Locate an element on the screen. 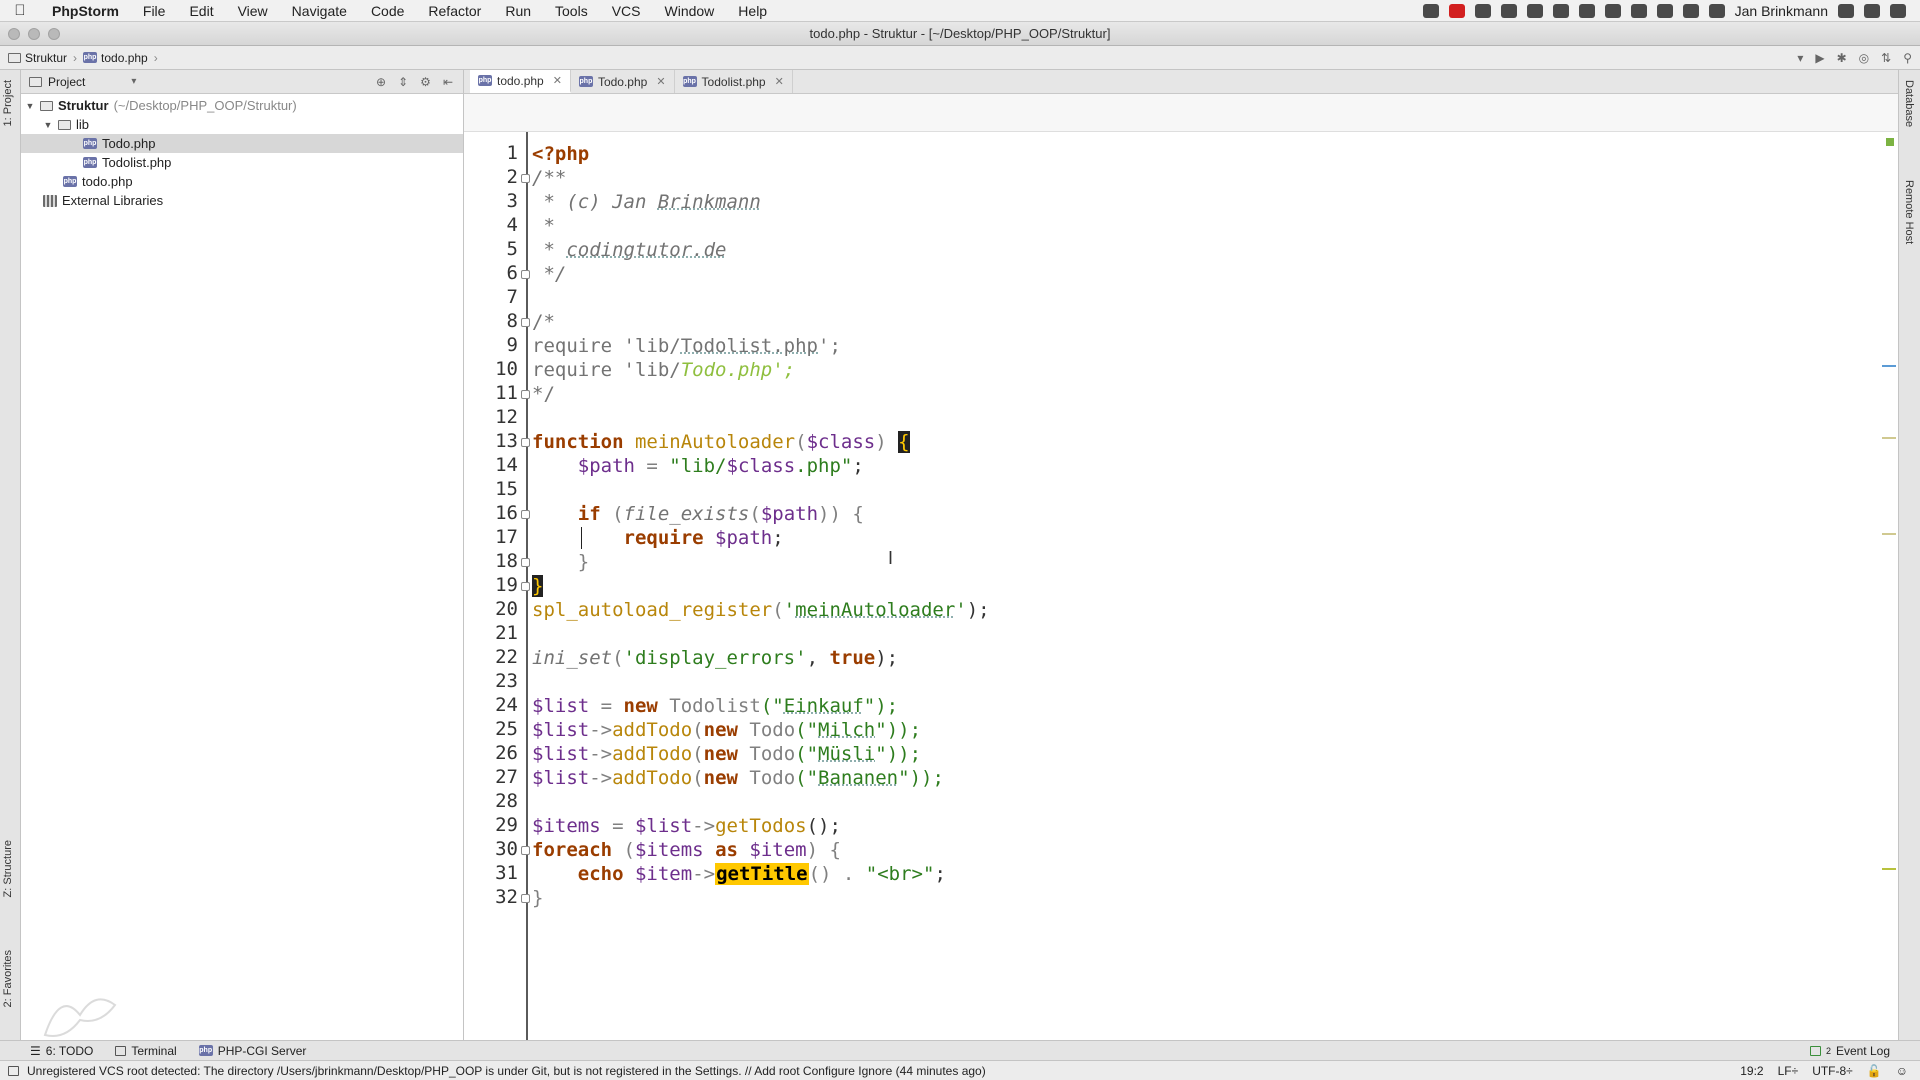 Image resolution: width=1920 pixels, height=1080 pixels. code-line: * (c) Jan Brinkmann is located at coordinates (646, 202).